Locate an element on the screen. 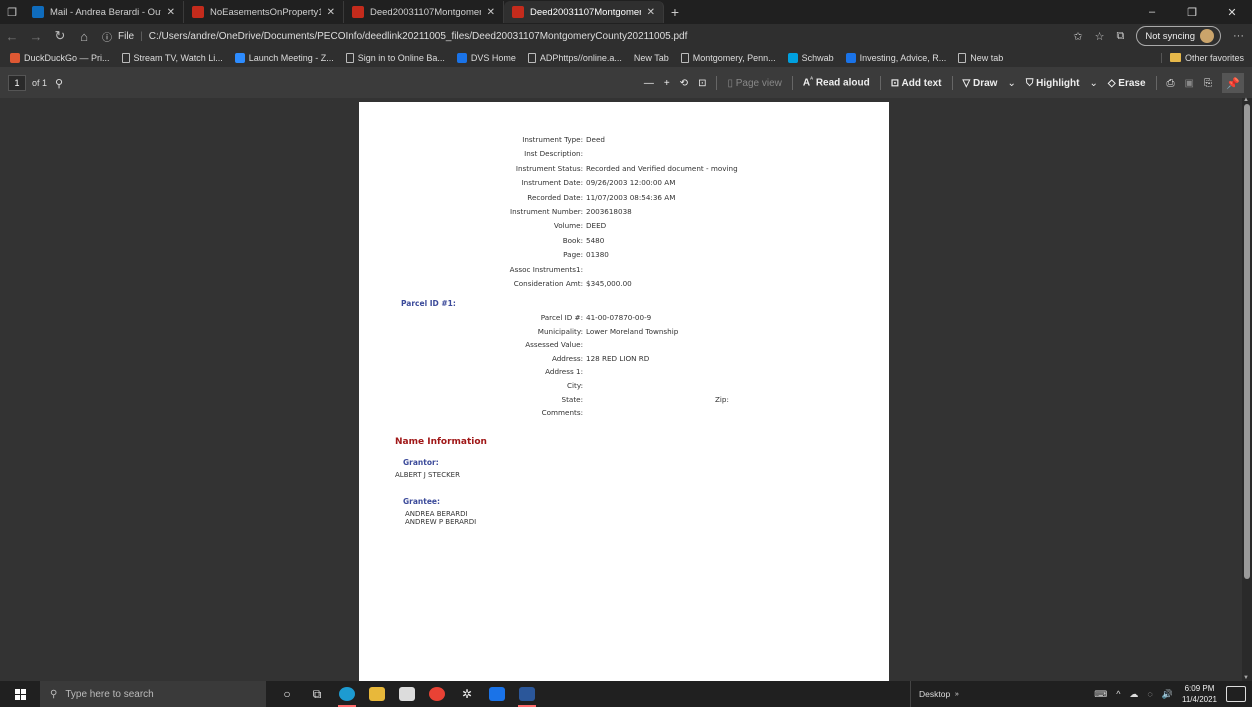  field-value: 01380 is located at coordinates (597, 255).